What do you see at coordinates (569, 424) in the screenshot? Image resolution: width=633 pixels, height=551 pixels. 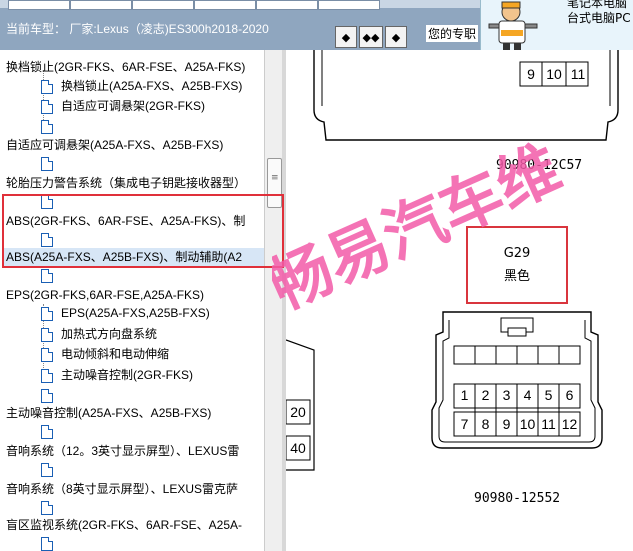 I see `pin-label: 12` at bounding box center [569, 424].